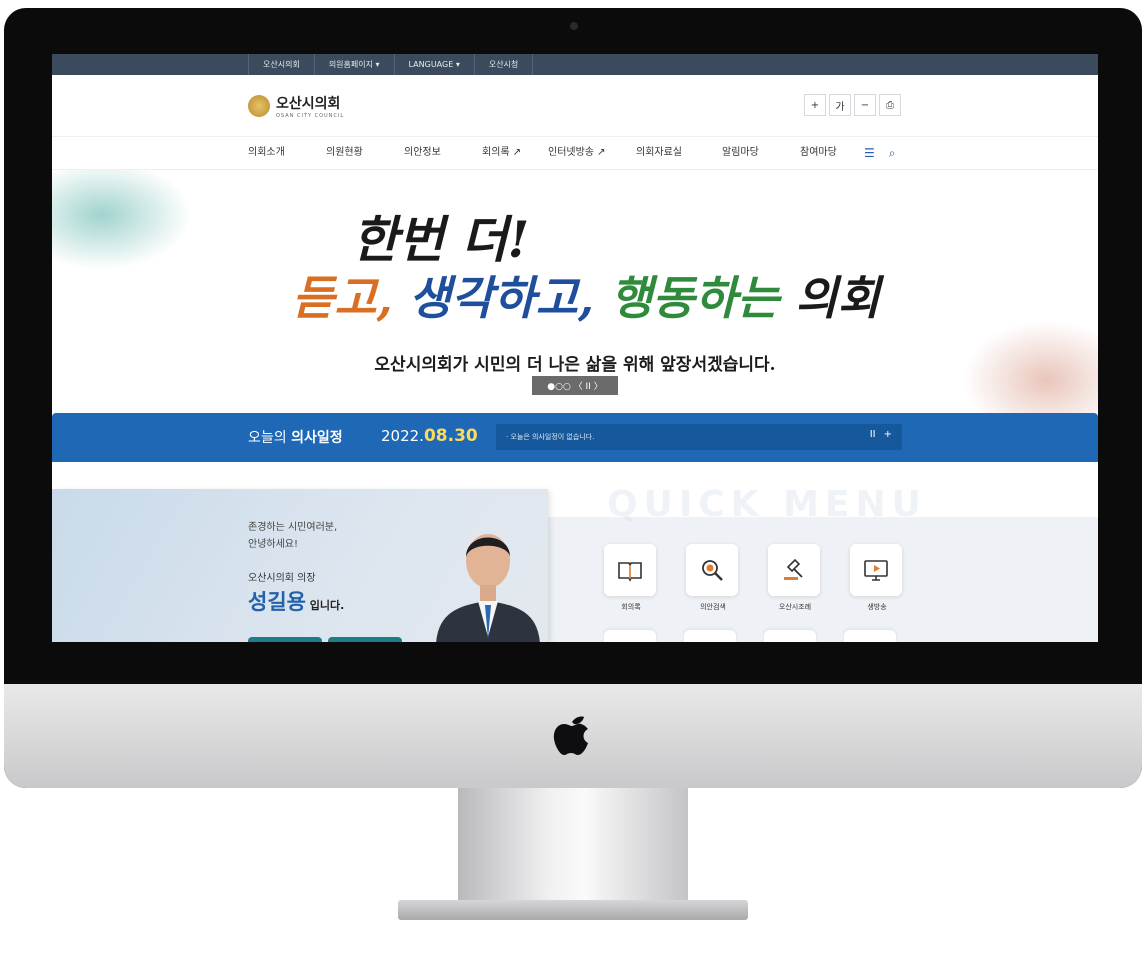 The width and height of the screenshot is (1144, 967). Describe the element at coordinates (293, 527) in the screenshot. I see `greeting-line-1: 존경하는 시민여러분,` at that location.